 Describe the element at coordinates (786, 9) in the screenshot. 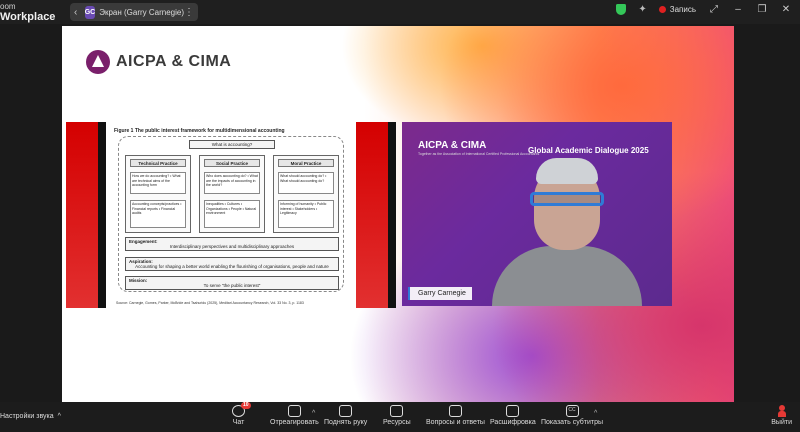

I see `close-icon: ✕` at that location.